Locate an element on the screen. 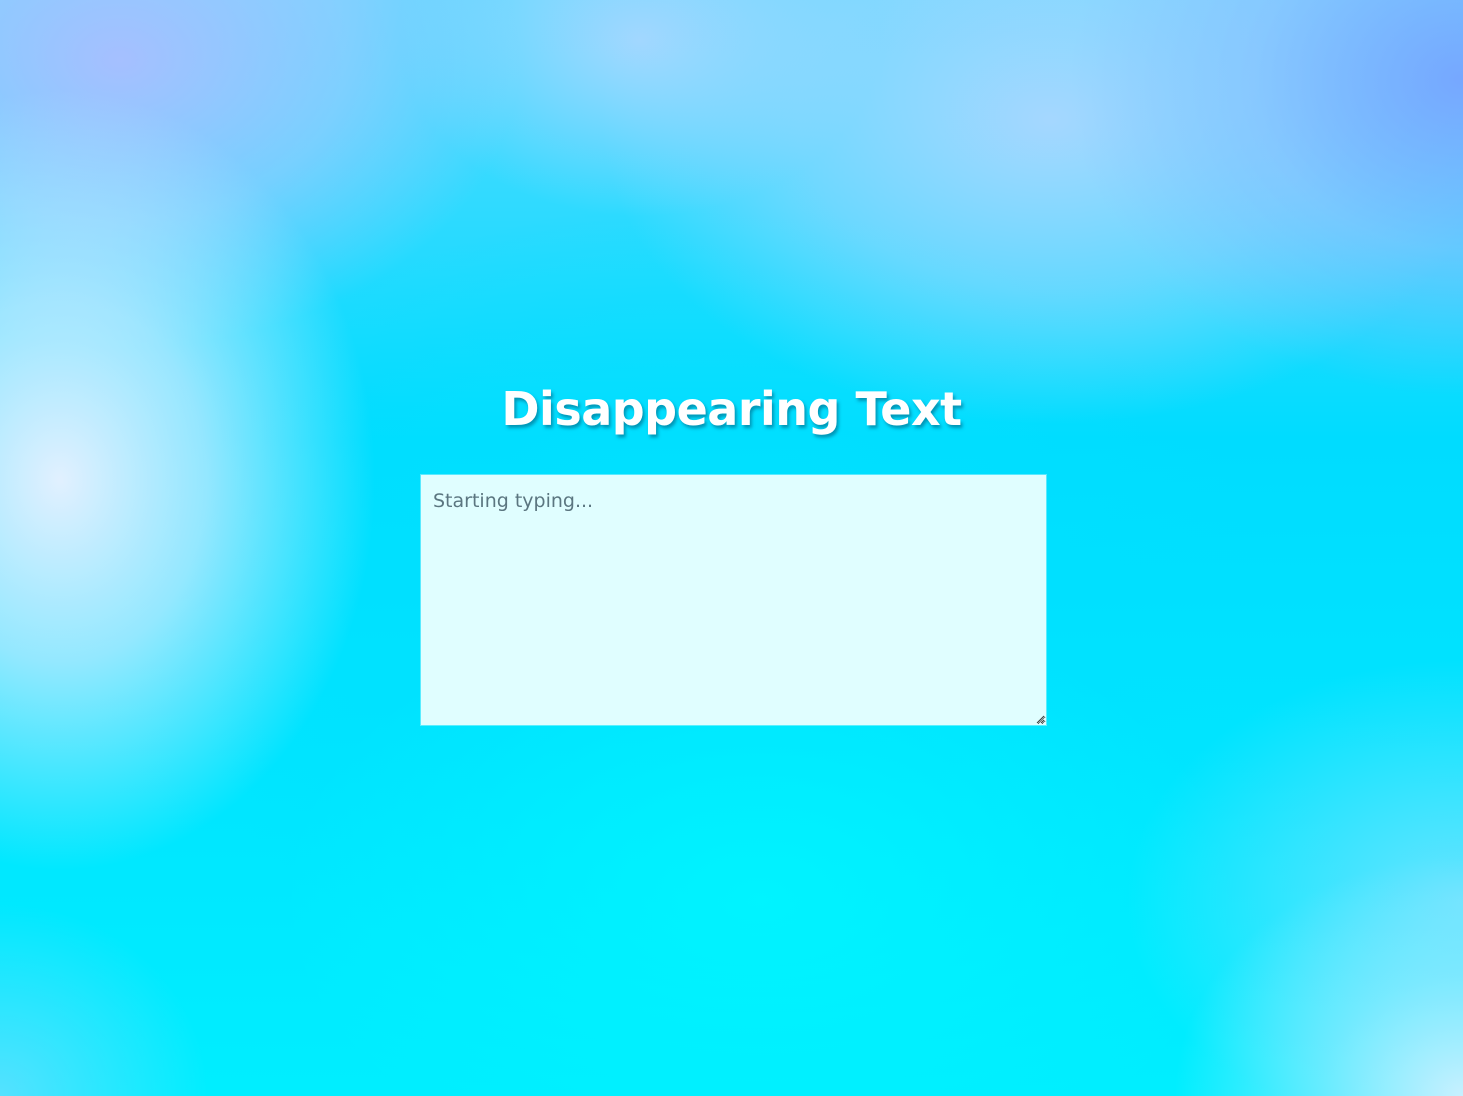 The height and width of the screenshot is (1096, 1463). text-editor-textarea is located at coordinates (733, 600).